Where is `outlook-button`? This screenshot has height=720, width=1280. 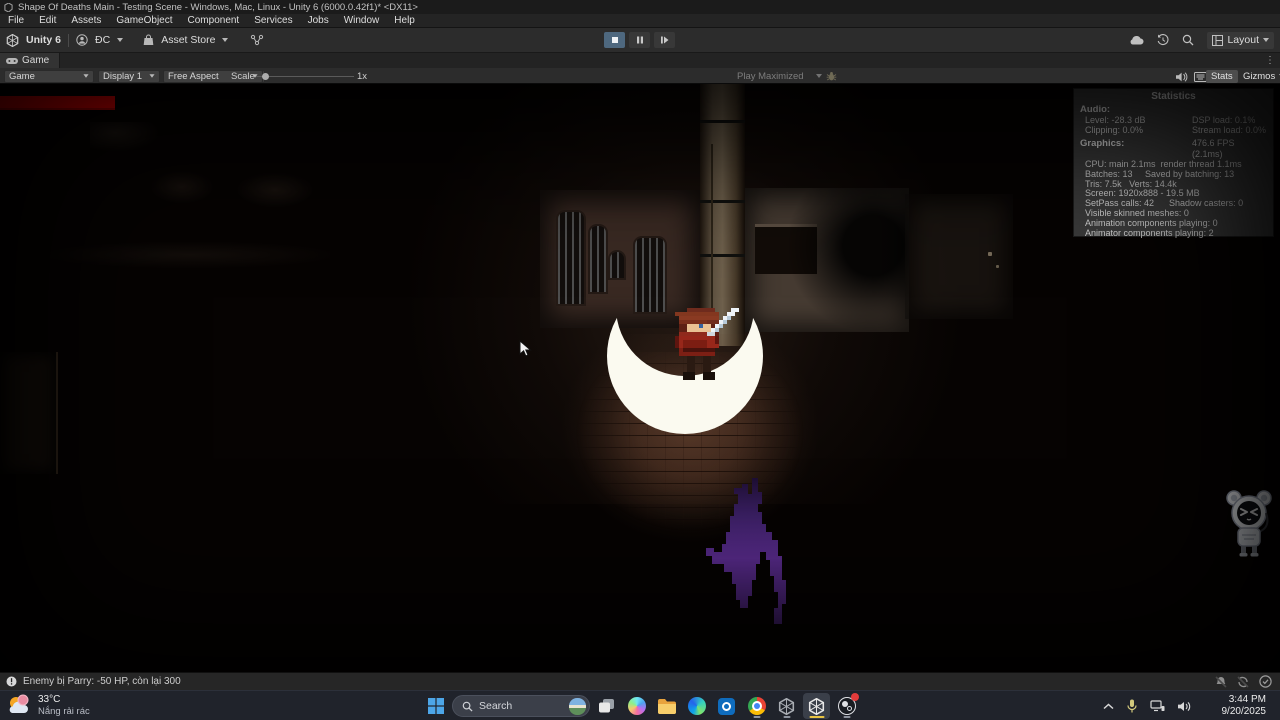 outlook-button is located at coordinates (726, 706).